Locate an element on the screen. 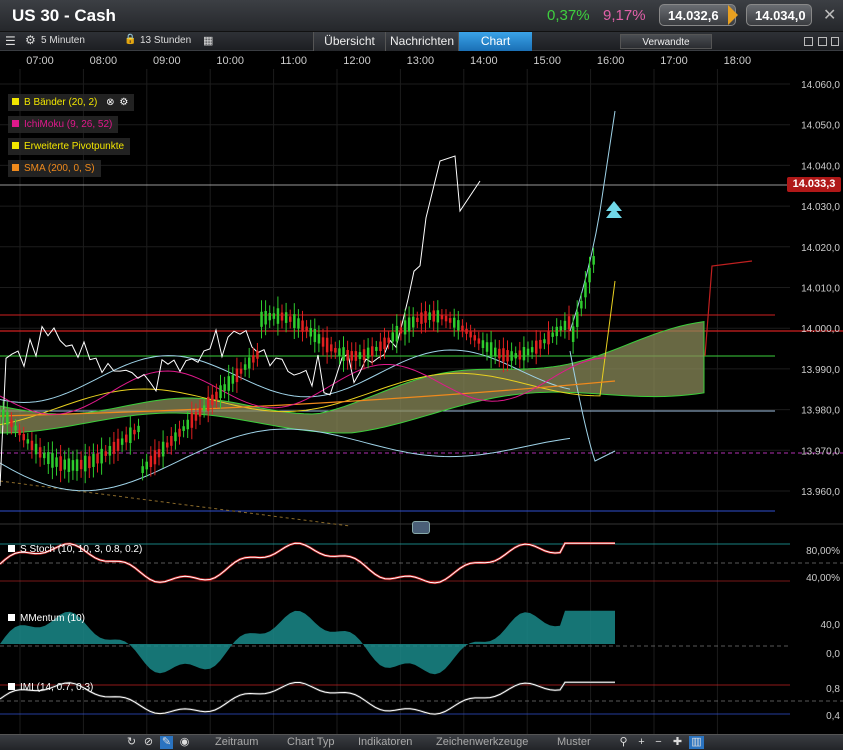 This screenshot has width=843, height=750. legend-pivot: Erweiterte Pivotpunkte is located at coordinates (69, 146).